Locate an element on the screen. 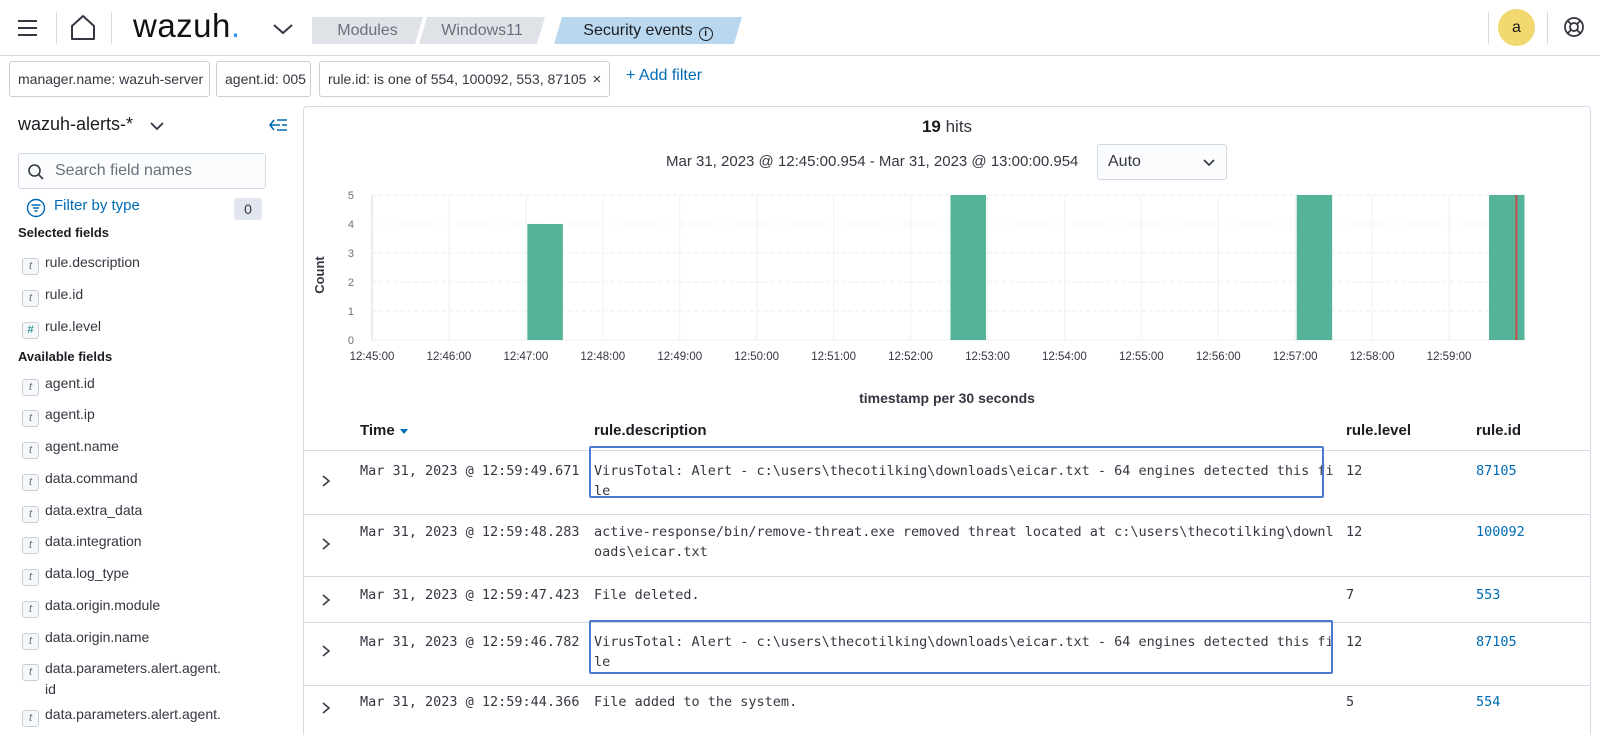  column-label: Time is located at coordinates (377, 430).